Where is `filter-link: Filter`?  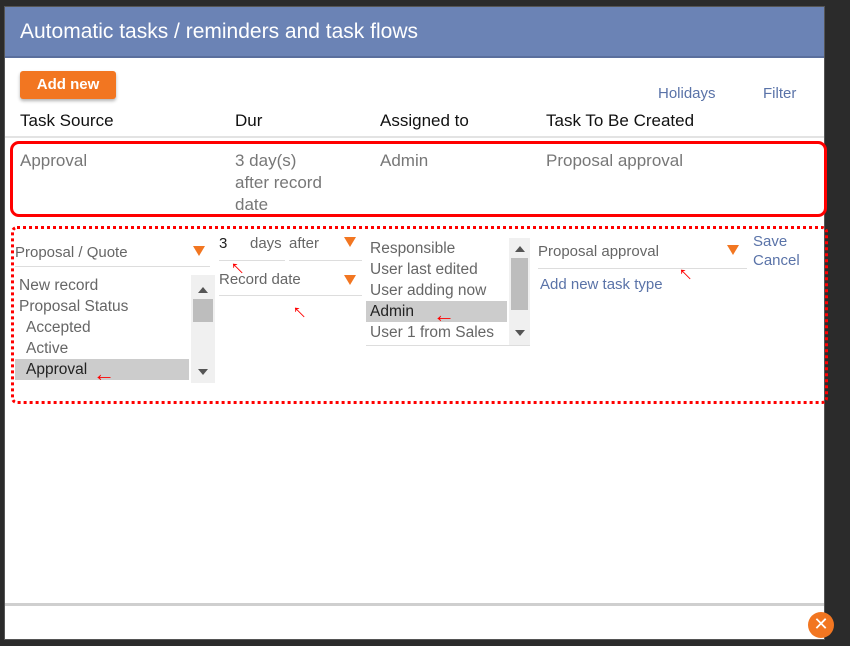 filter-link: Filter is located at coordinates (779, 93).